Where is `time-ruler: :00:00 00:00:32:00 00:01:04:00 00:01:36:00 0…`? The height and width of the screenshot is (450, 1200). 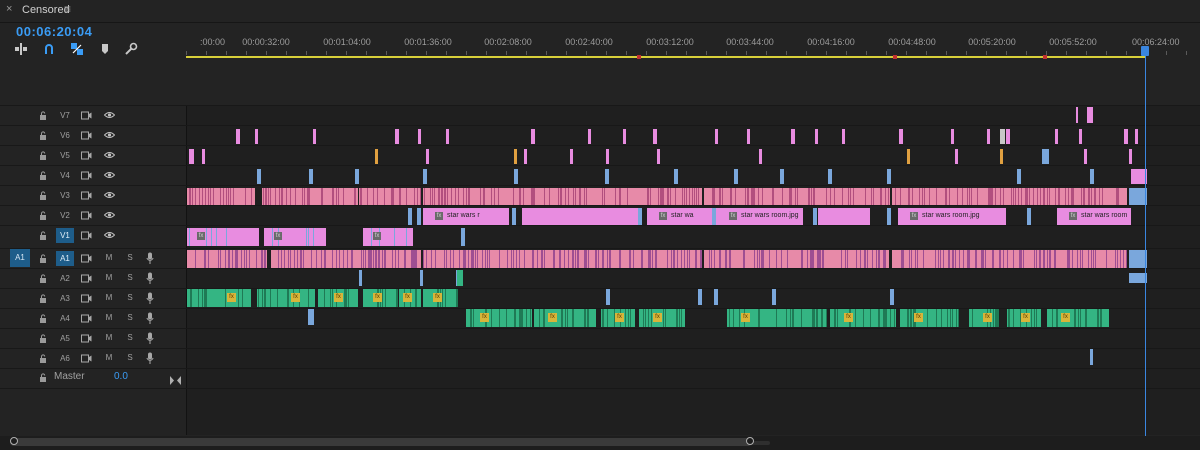 time-ruler: :00:00 00:00:32:00 00:01:04:00 00:01:36:00 0… is located at coordinates (693, 42).